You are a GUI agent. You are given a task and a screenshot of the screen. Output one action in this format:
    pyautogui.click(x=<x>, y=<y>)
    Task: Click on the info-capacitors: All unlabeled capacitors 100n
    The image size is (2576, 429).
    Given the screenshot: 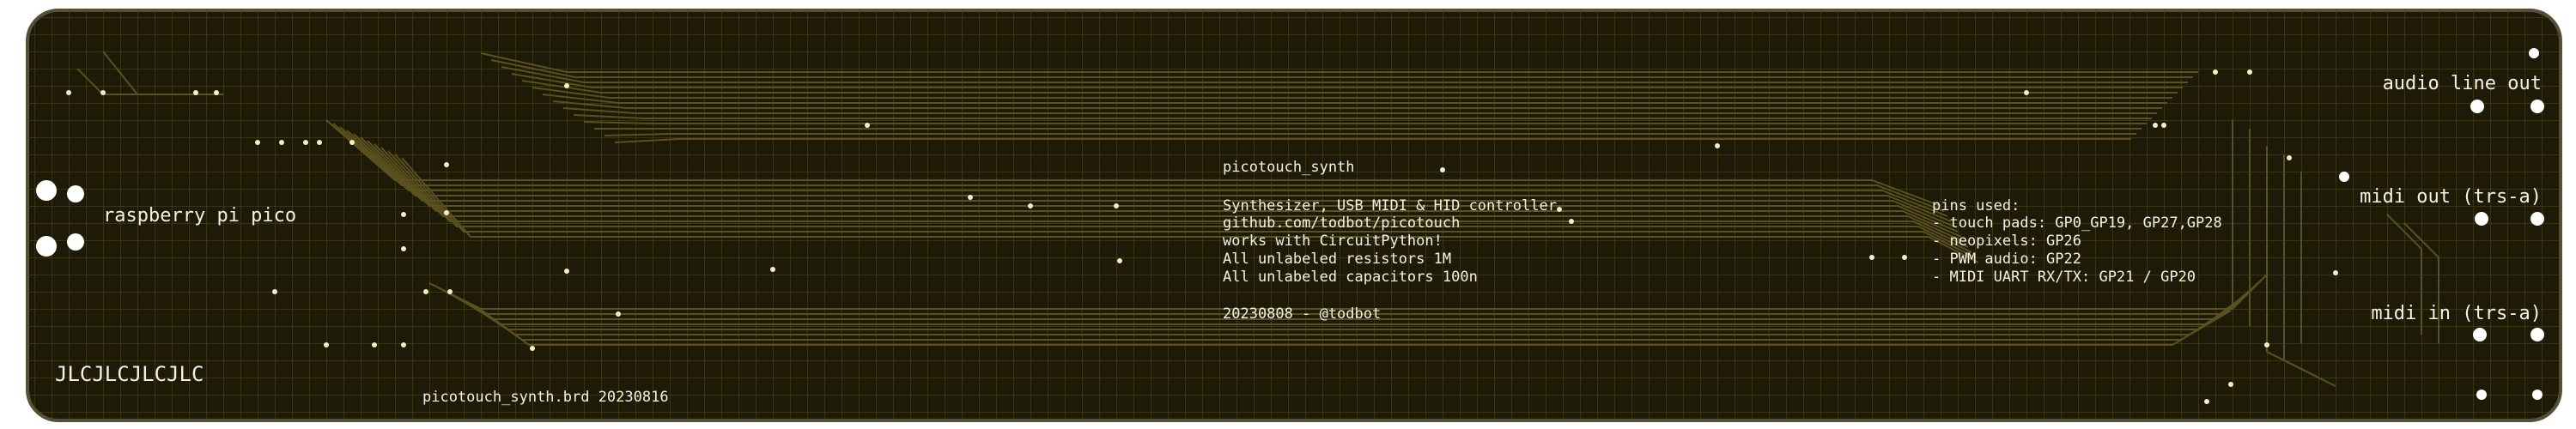 What is the action you would take?
    pyautogui.click(x=1350, y=277)
    